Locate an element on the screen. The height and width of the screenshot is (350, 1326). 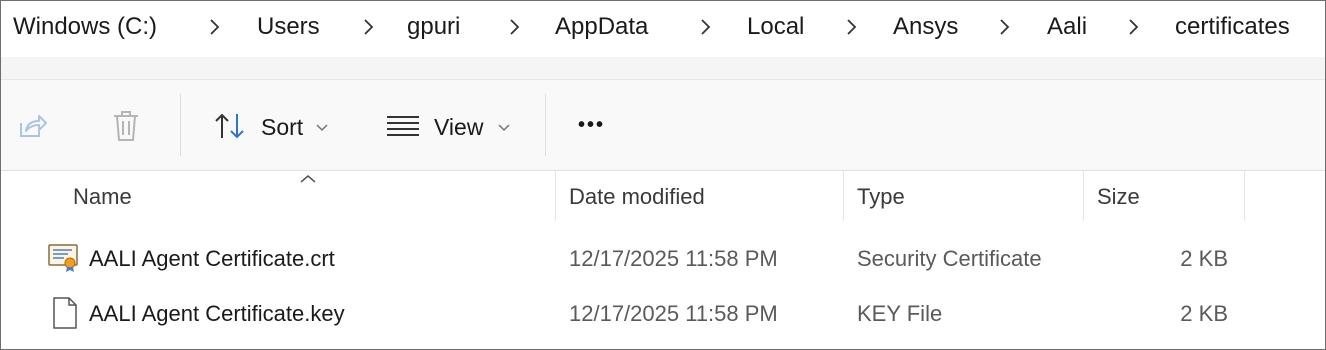
column-header-size: Size is located at coordinates (1118, 197).